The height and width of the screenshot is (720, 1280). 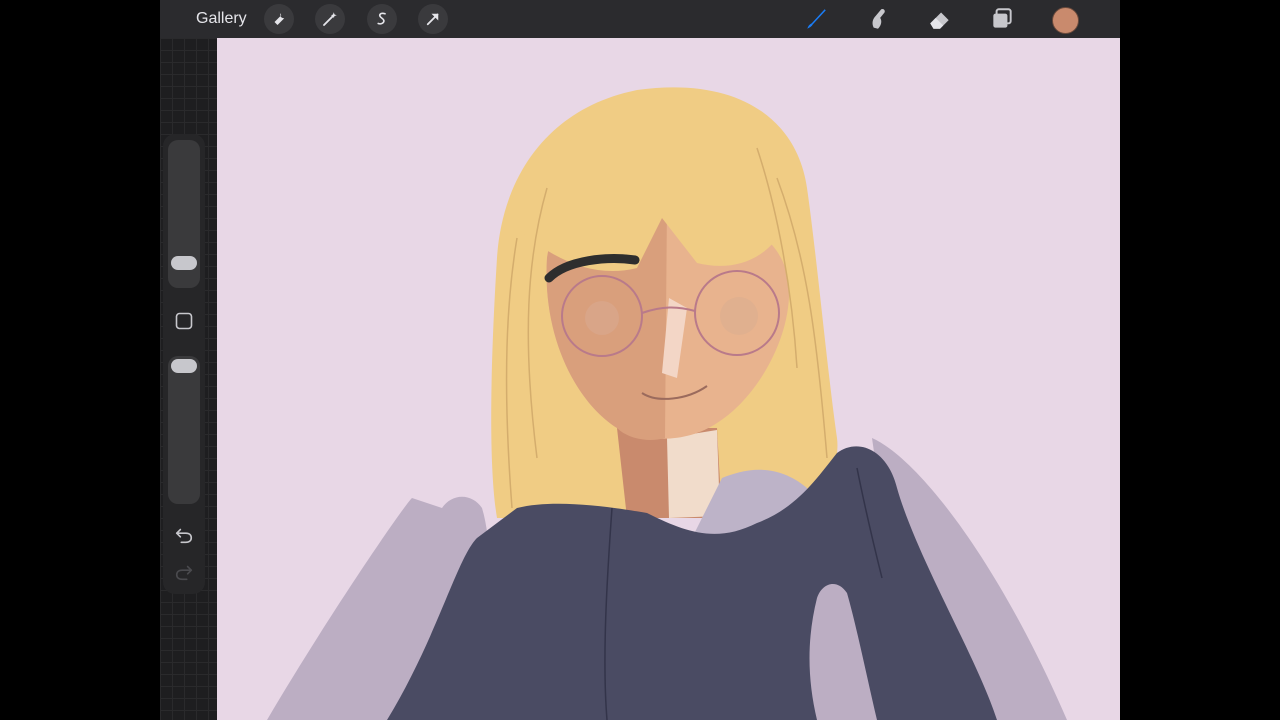 I want to click on undo-icon, so click(x=184, y=535).